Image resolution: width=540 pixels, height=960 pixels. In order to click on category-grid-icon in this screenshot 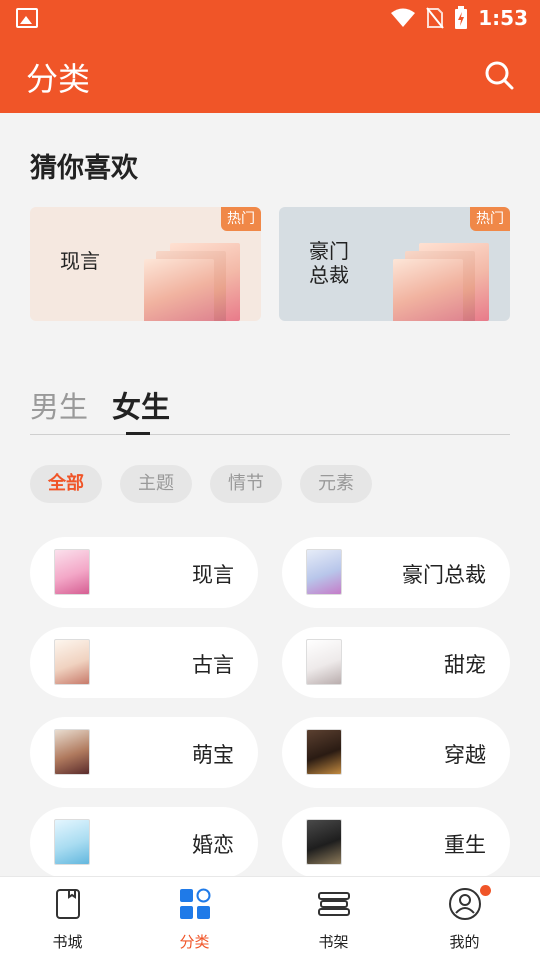, I will do `click(194, 903)`.